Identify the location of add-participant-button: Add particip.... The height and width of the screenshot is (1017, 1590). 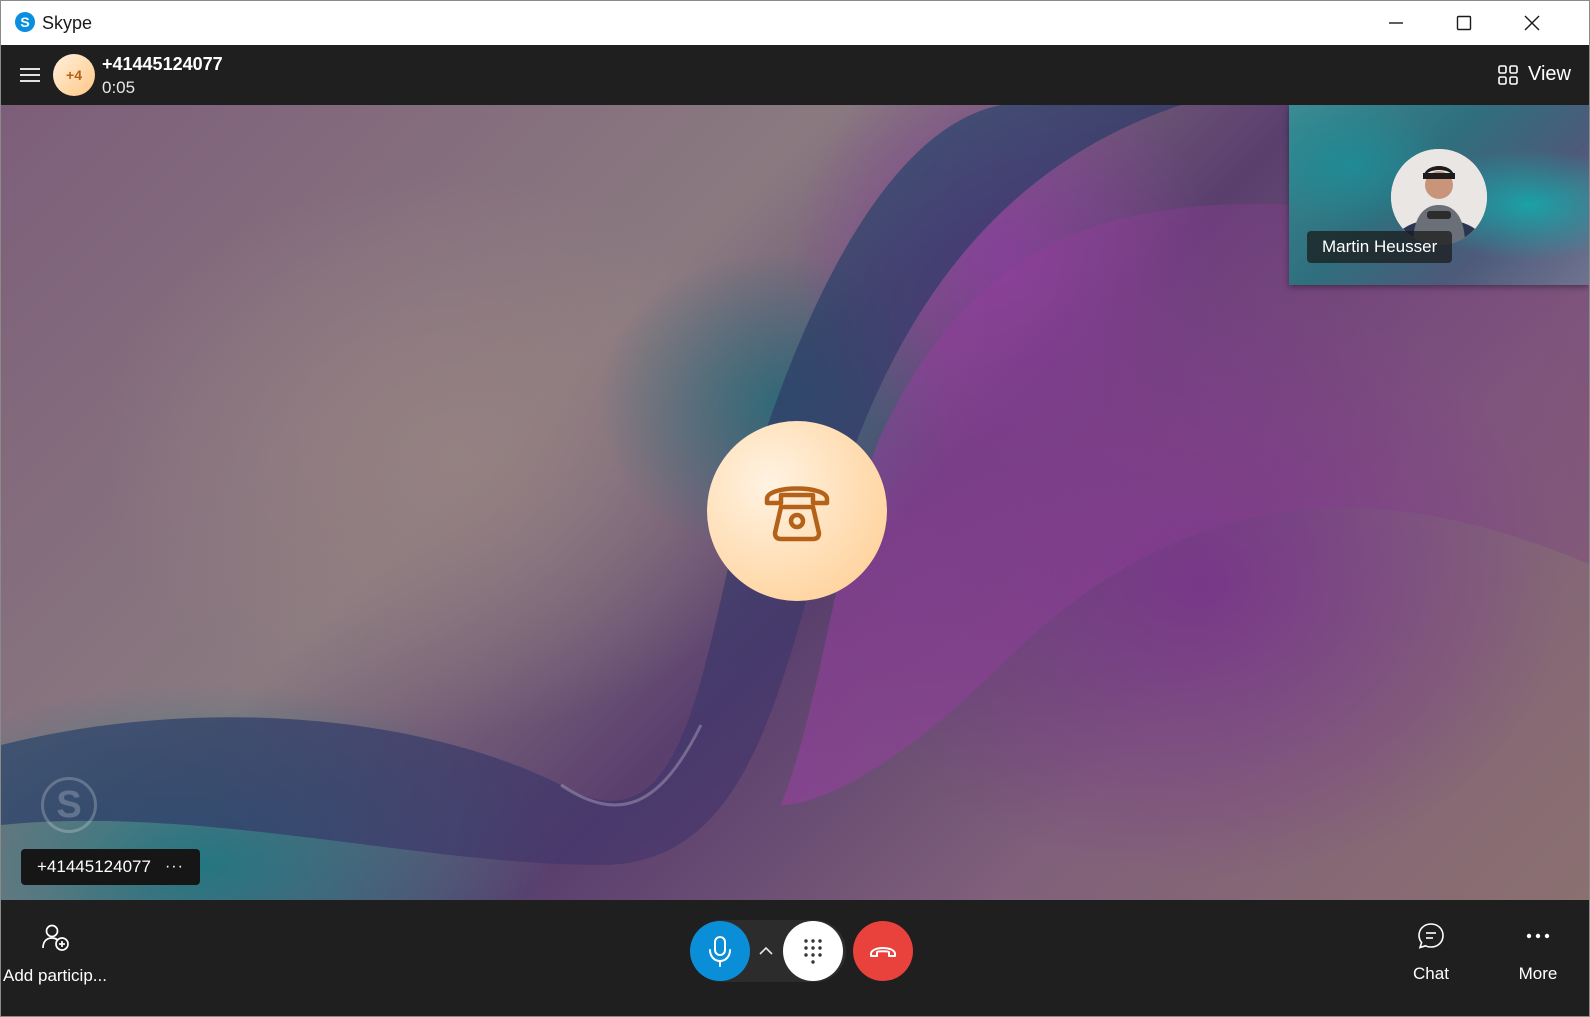
(55, 954).